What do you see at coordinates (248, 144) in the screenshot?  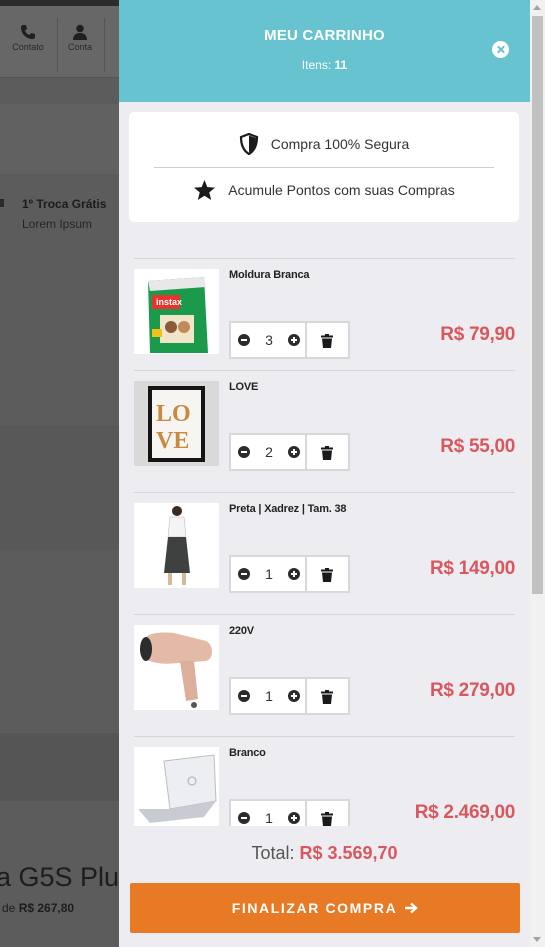 I see `shield-icon` at bounding box center [248, 144].